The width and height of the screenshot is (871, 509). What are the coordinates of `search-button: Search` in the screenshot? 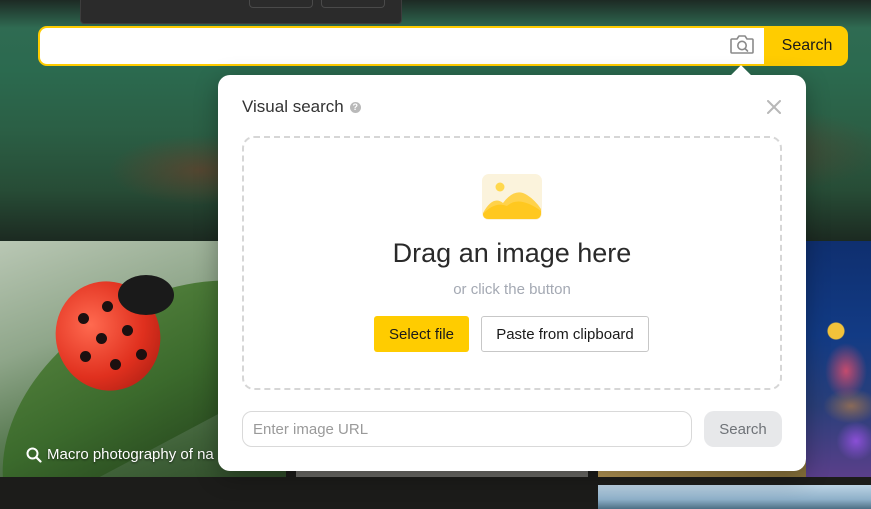 It's located at (807, 46).